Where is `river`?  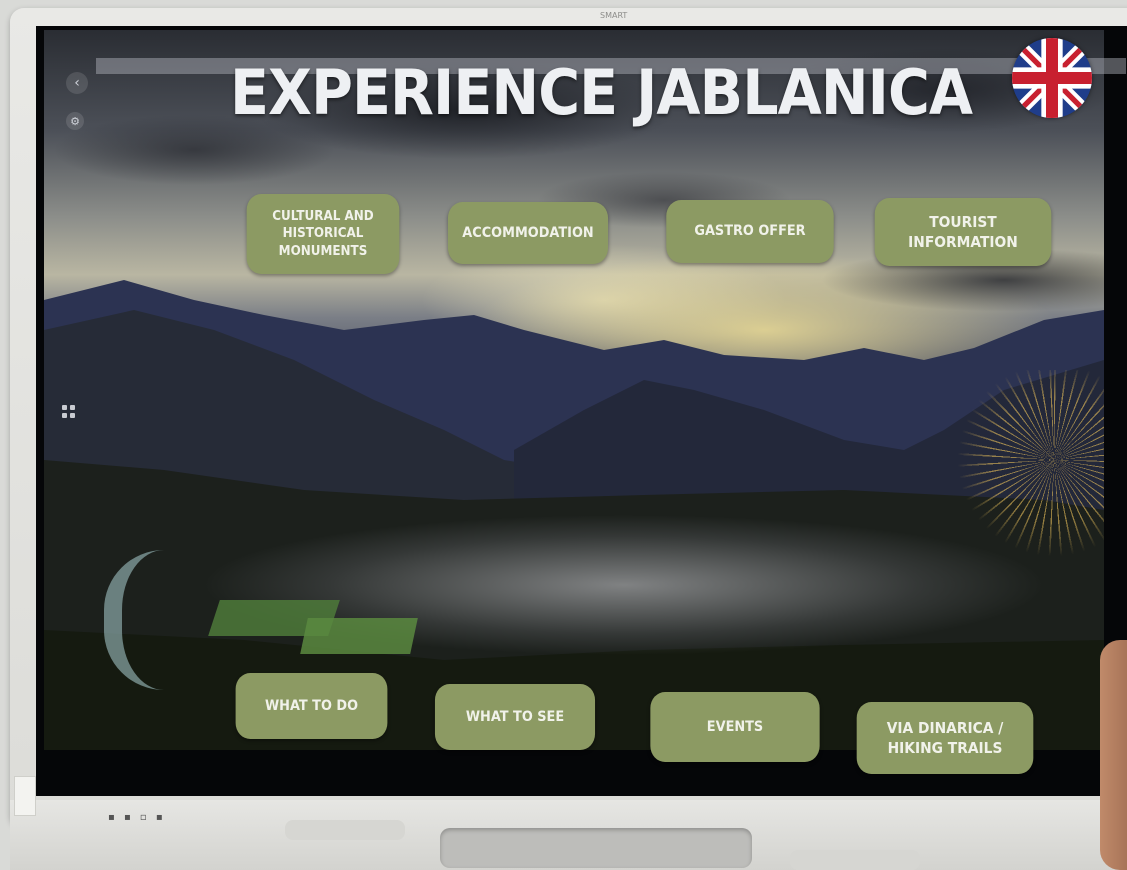 river is located at coordinates (158, 620).